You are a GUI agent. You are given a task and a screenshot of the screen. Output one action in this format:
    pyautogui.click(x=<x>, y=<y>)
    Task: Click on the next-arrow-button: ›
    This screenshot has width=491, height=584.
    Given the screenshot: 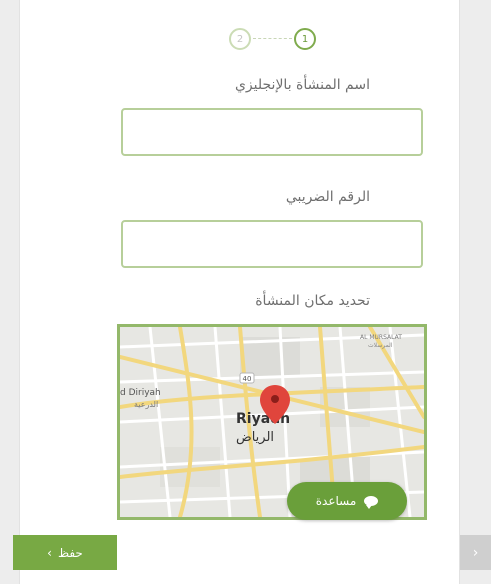 What is the action you would take?
    pyautogui.click(x=475, y=552)
    